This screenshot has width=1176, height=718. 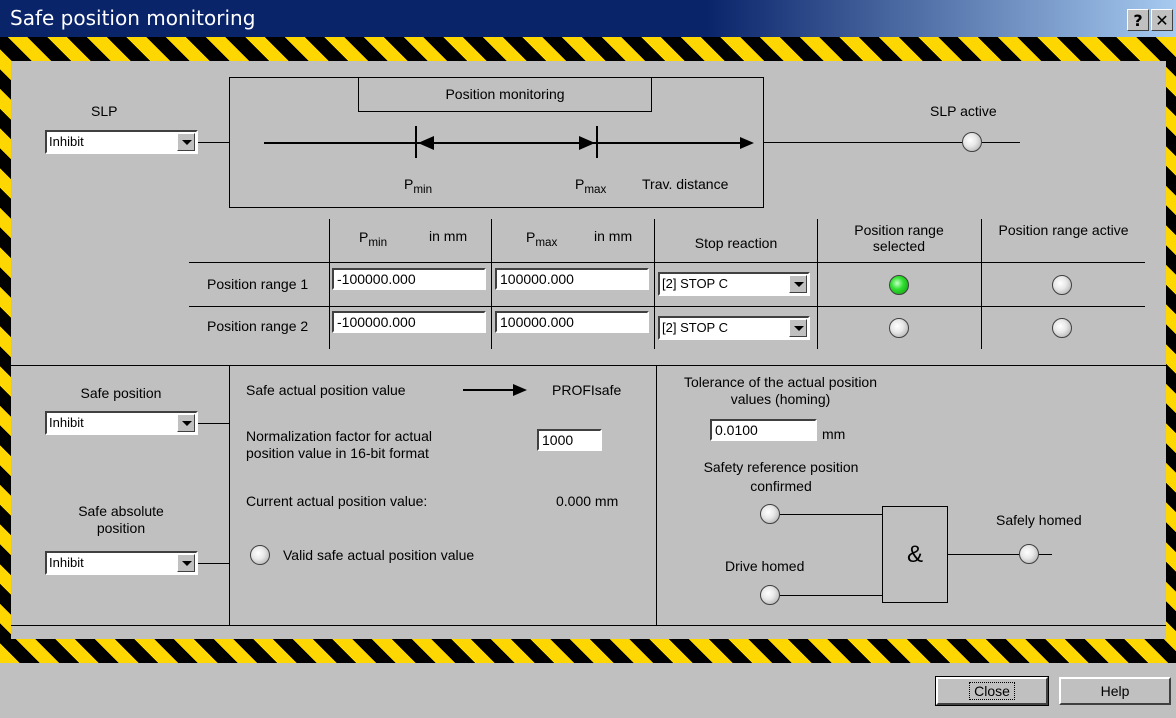 I want to click on drive-homed-label: Drive homed, so click(x=765, y=566).